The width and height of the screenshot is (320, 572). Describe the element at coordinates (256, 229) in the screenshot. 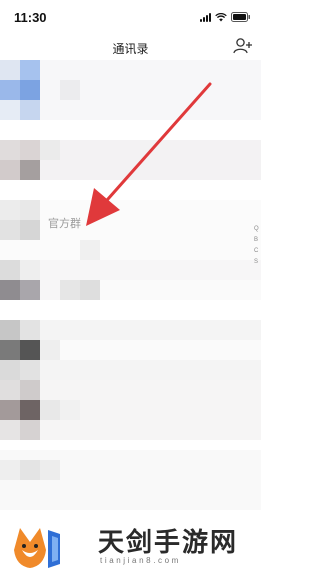

I see `index-letter: Q` at that location.